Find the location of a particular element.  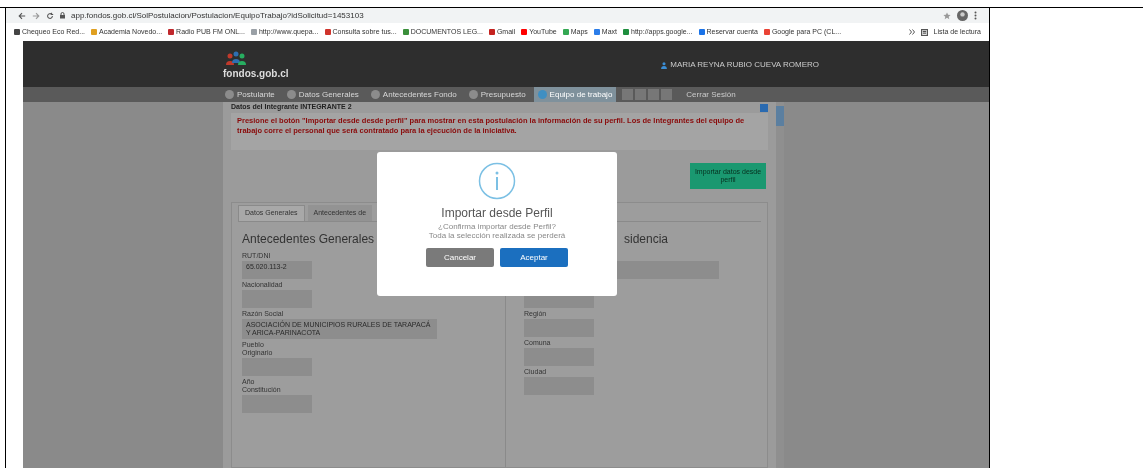

reload-icon is located at coordinates (50, 15).